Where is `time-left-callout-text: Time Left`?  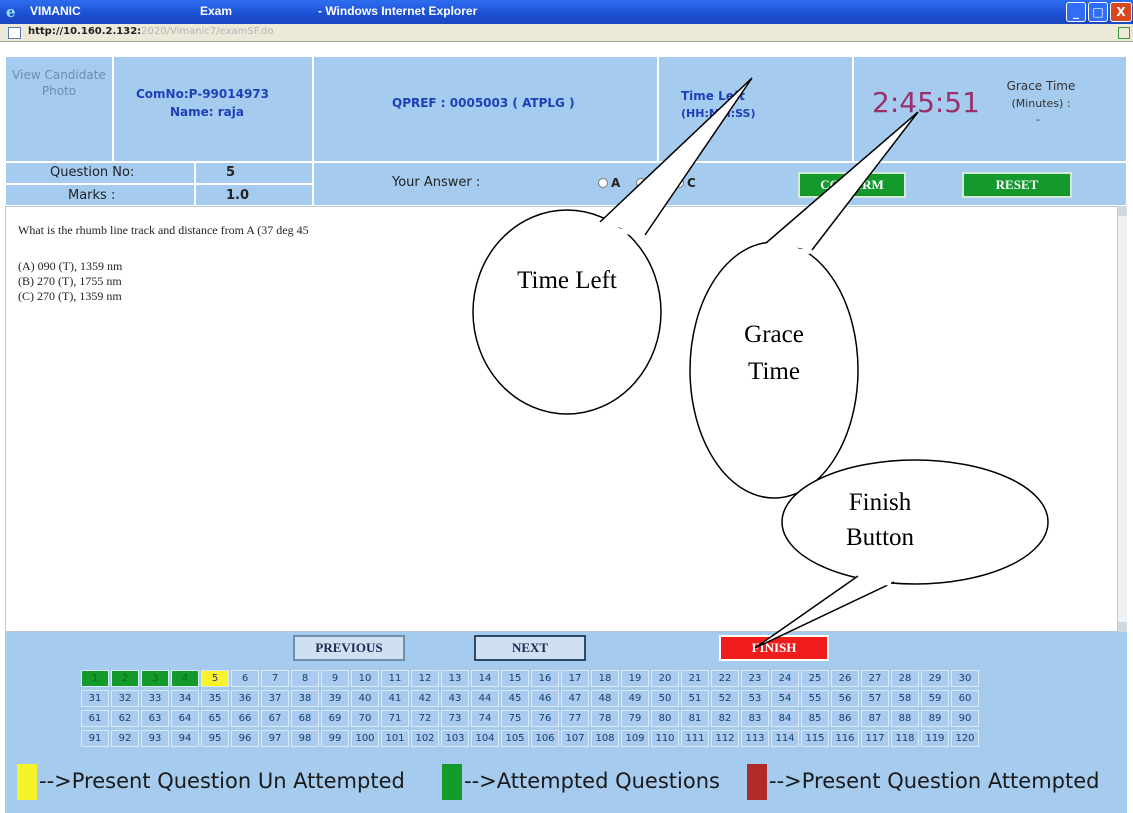
time-left-callout-text: Time Left is located at coordinates (567, 280).